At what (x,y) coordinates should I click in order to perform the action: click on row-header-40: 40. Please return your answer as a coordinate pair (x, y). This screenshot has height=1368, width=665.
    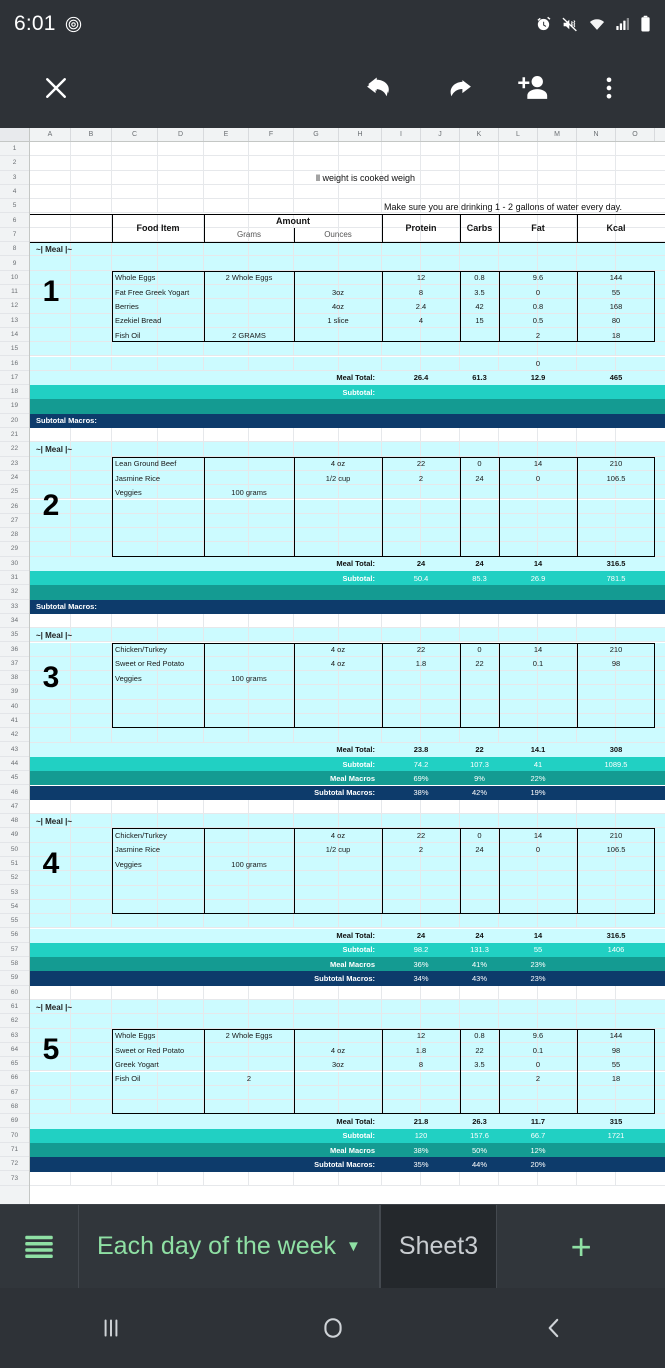
    Looking at the image, I should click on (14, 707).